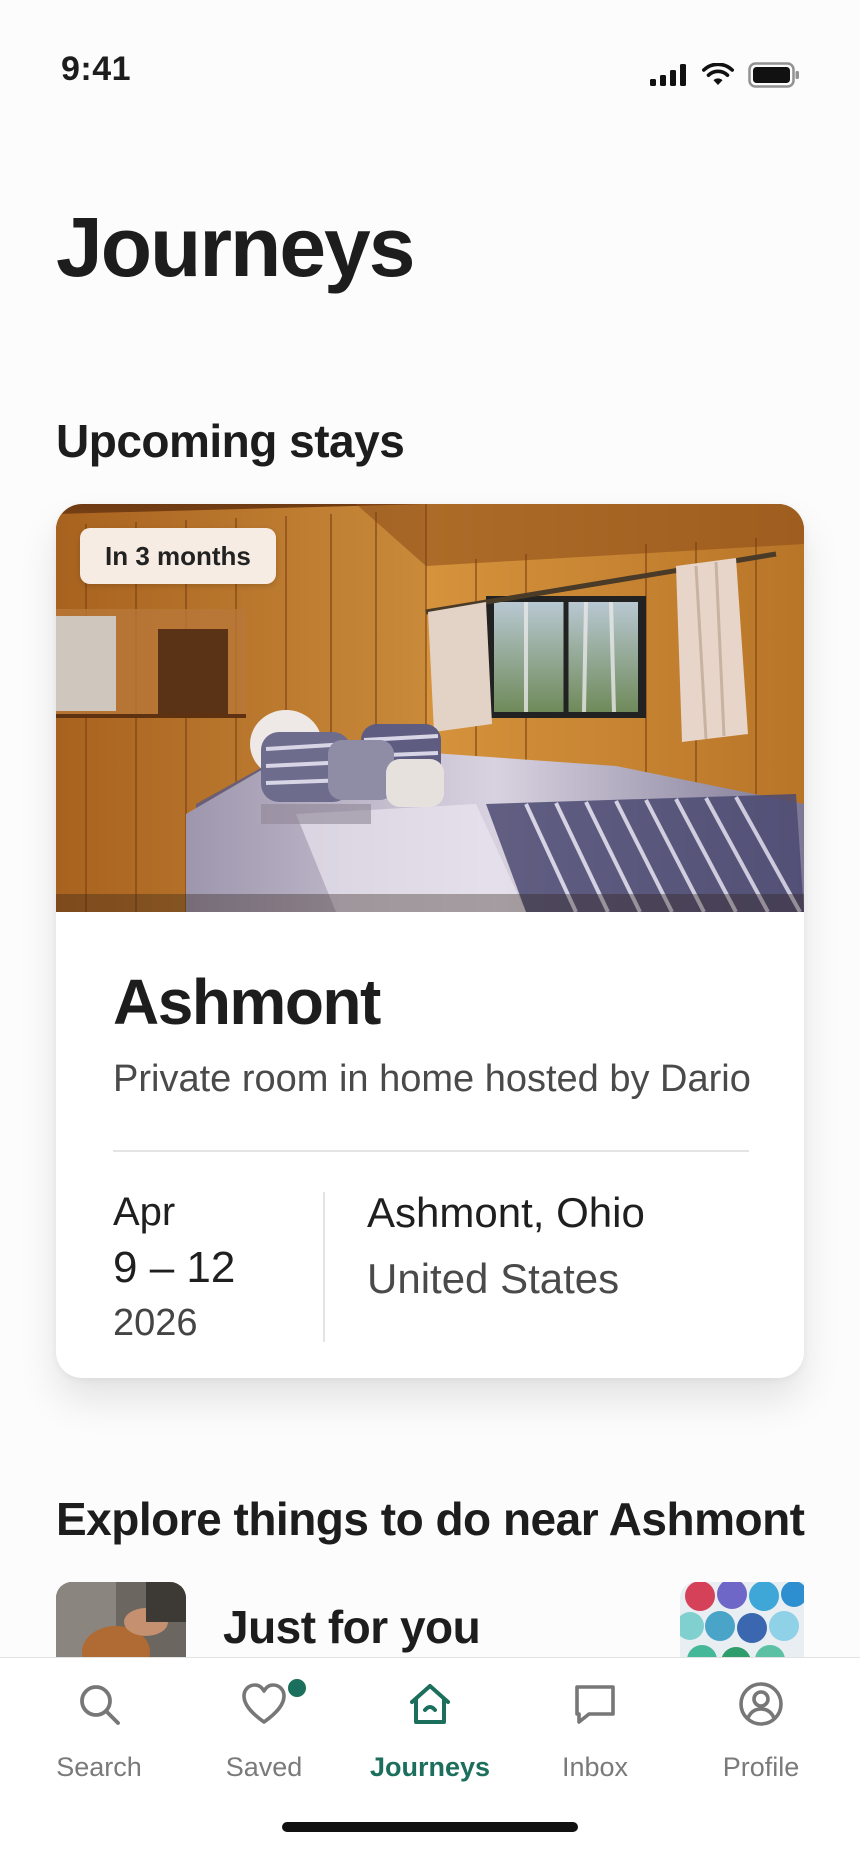 This screenshot has height=1865, width=860. What do you see at coordinates (264, 1703) in the screenshot?
I see `heart-icon` at bounding box center [264, 1703].